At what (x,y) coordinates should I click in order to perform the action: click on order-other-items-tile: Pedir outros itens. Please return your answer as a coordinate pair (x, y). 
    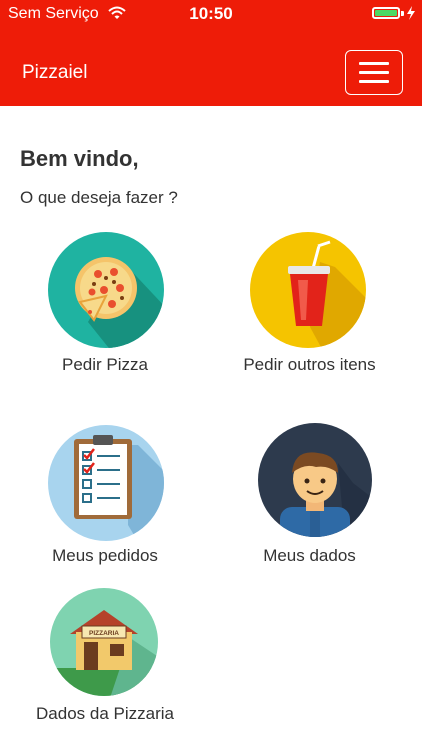
    Looking at the image, I should click on (309, 307).